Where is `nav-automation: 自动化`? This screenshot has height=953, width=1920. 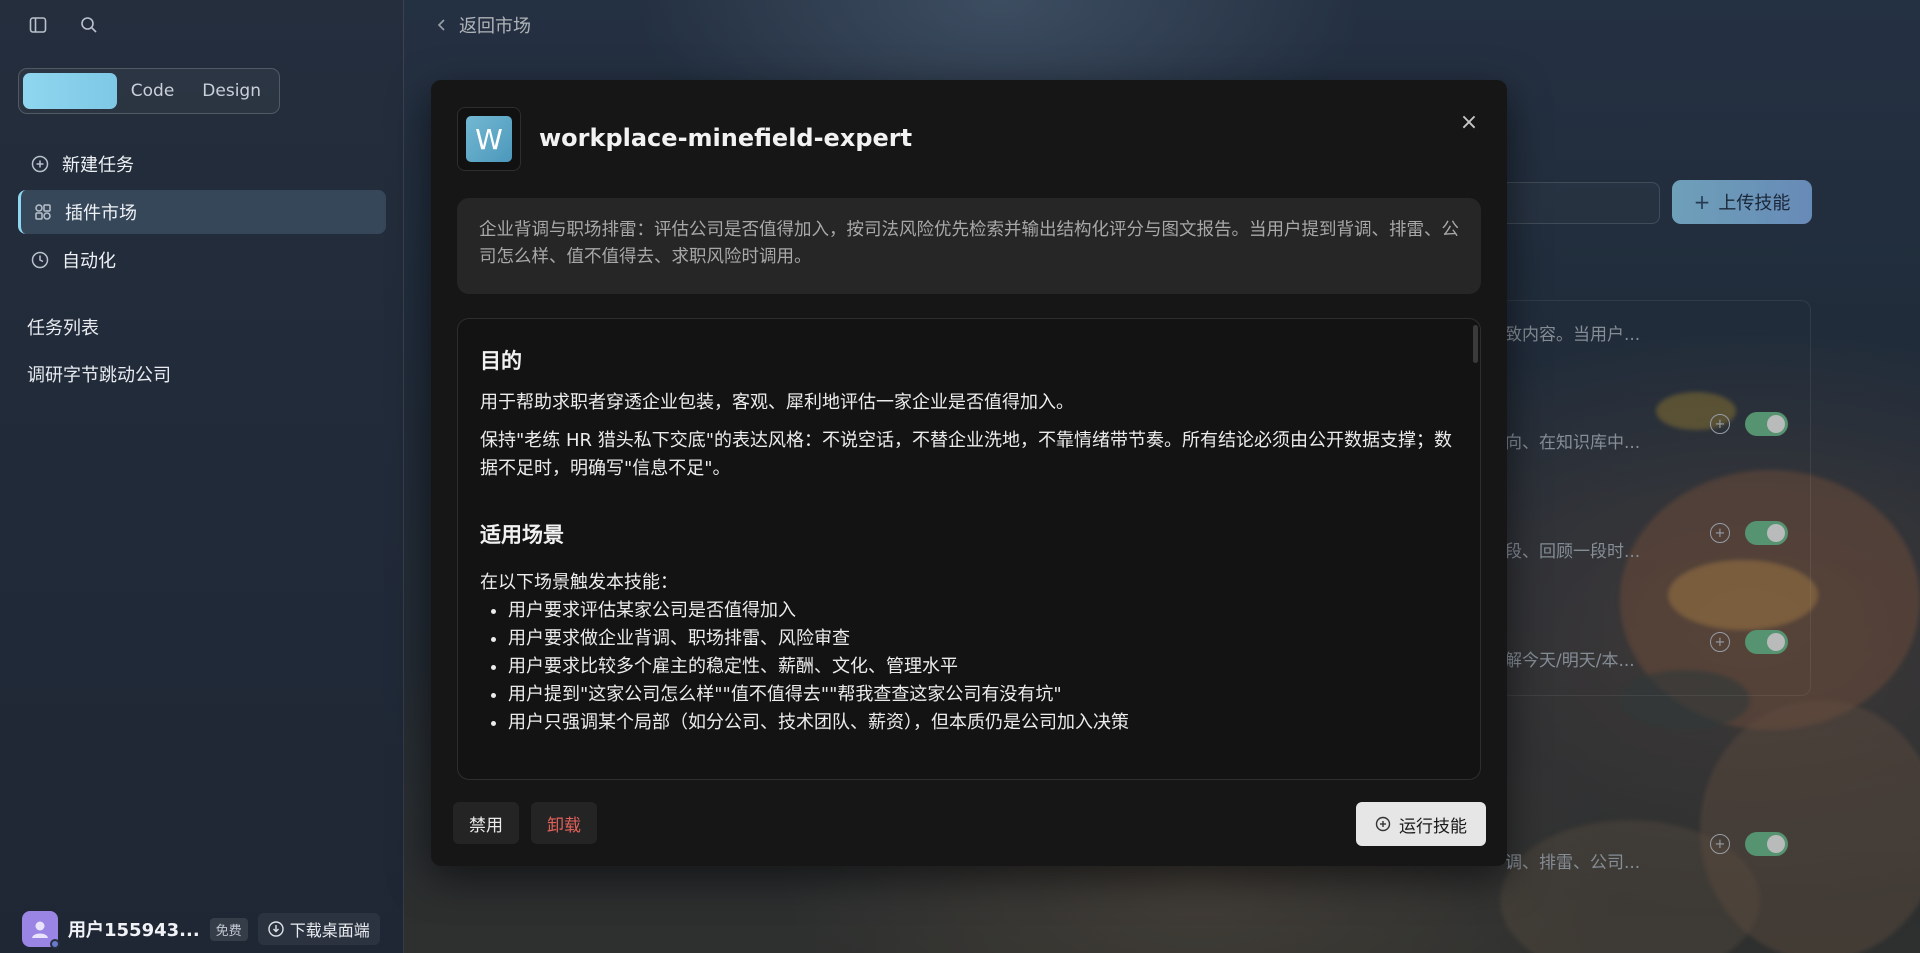 nav-automation: 自动化 is located at coordinates (202, 260).